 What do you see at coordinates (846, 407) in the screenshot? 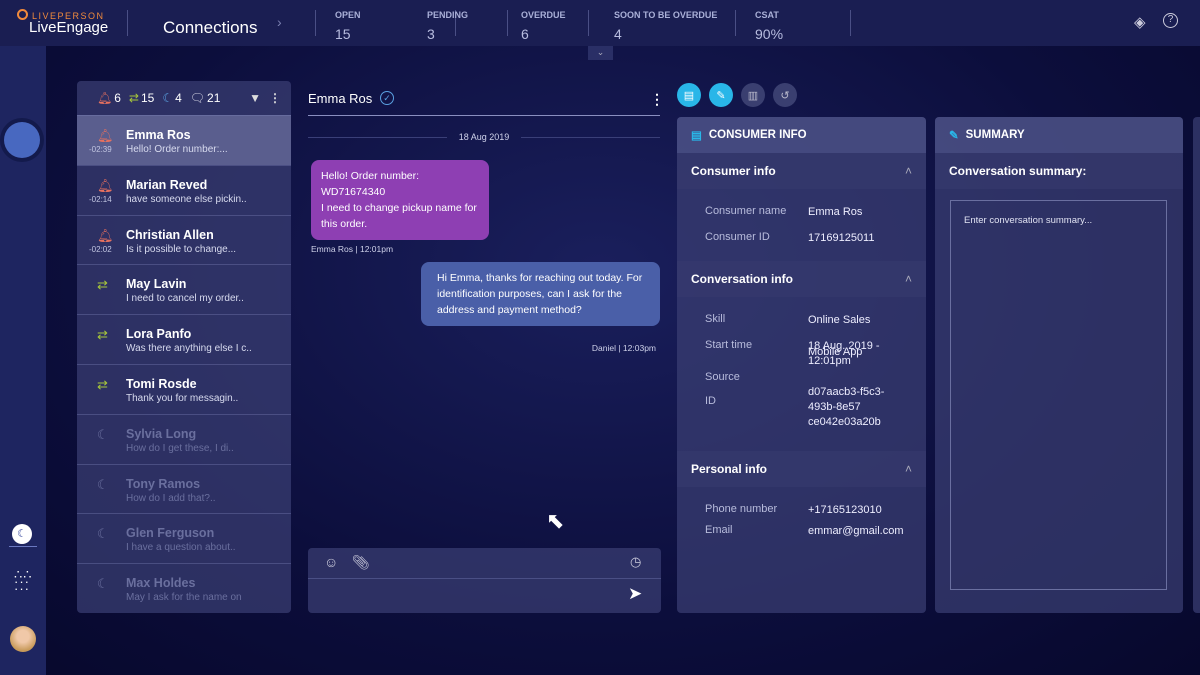
I see `field-value: d07aacb3-f5c3-493b-8e57 ce042e03a20b` at bounding box center [846, 407].